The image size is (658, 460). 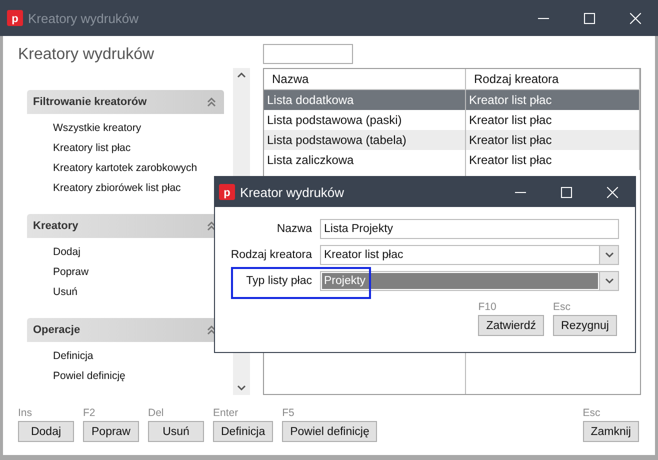 What do you see at coordinates (89, 414) in the screenshot?
I see `shortcut-label: F2` at bounding box center [89, 414].